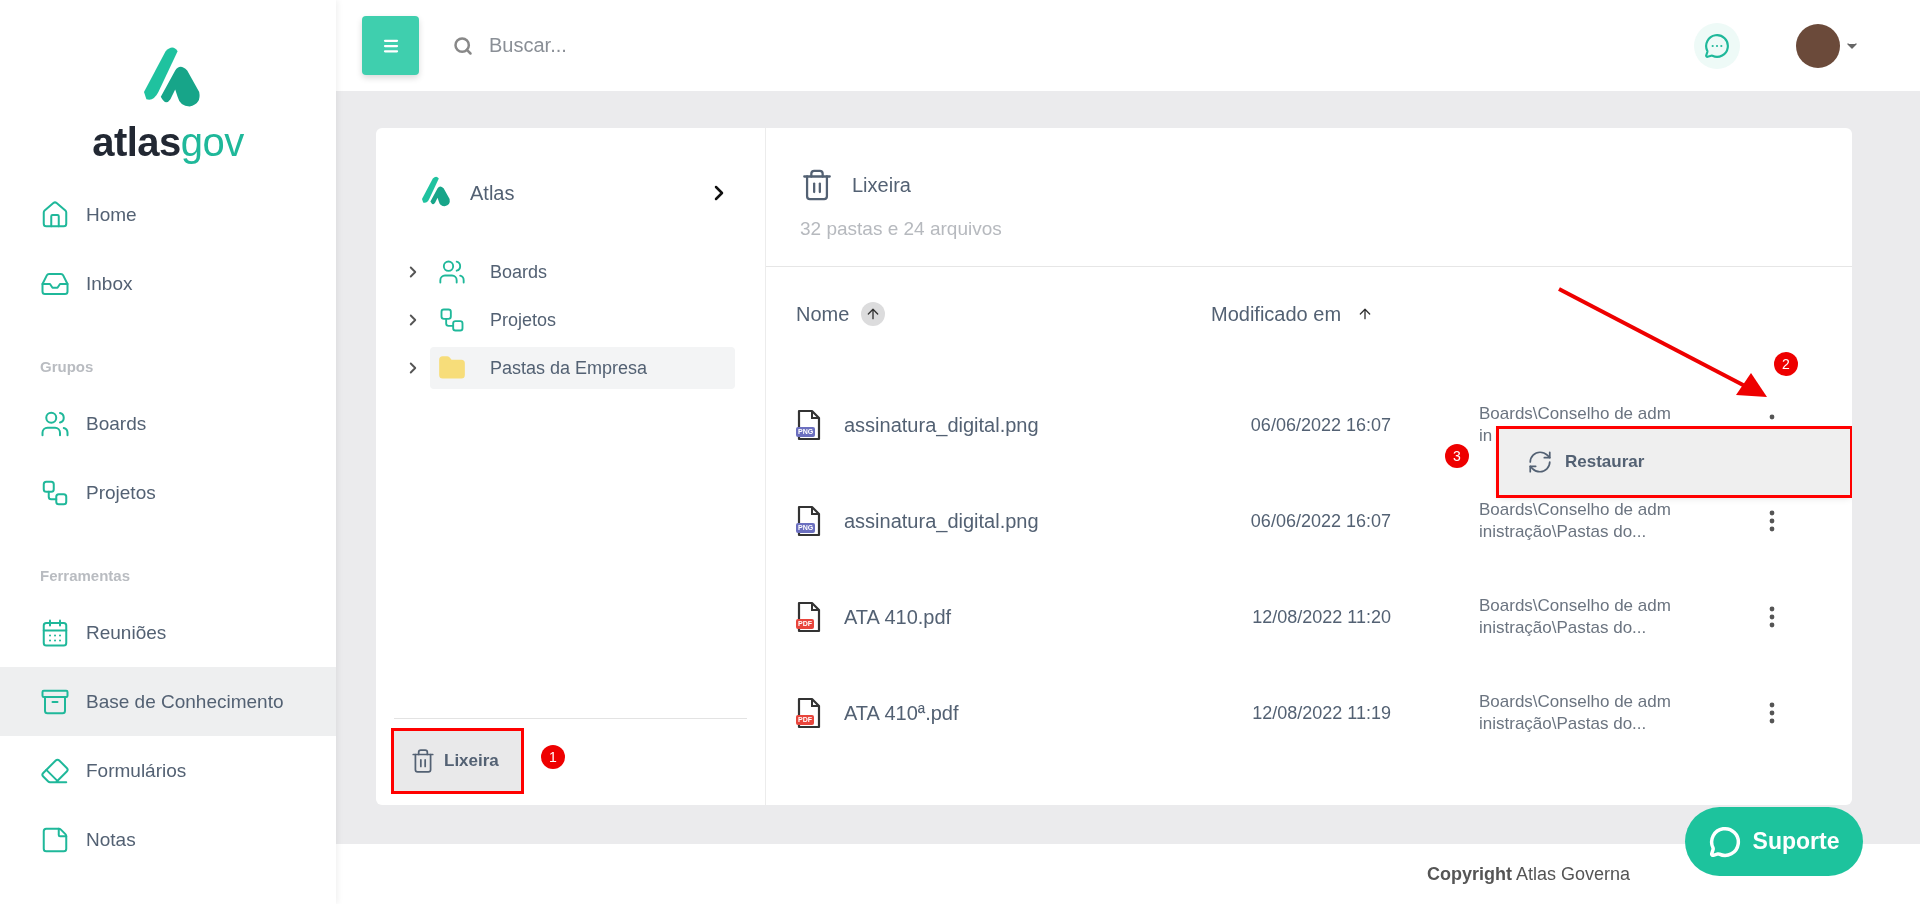 The width and height of the screenshot is (1920, 904). I want to click on sidebar-item: Base de Conhecimento, so click(168, 701).